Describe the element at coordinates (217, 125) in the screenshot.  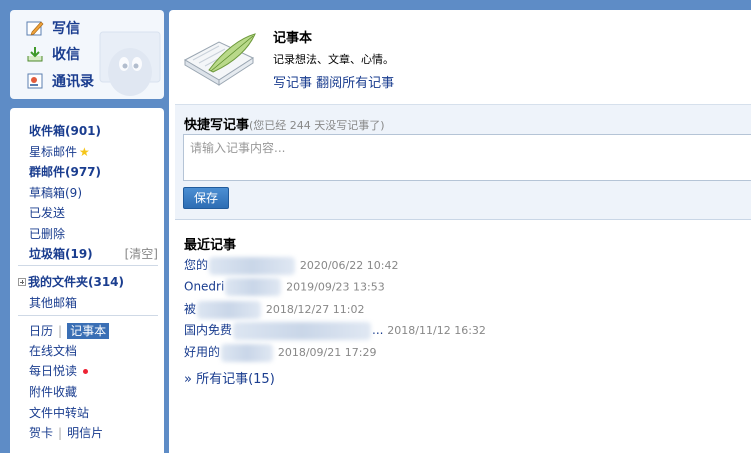
I see `quick-note-title: 快捷写记事` at that location.